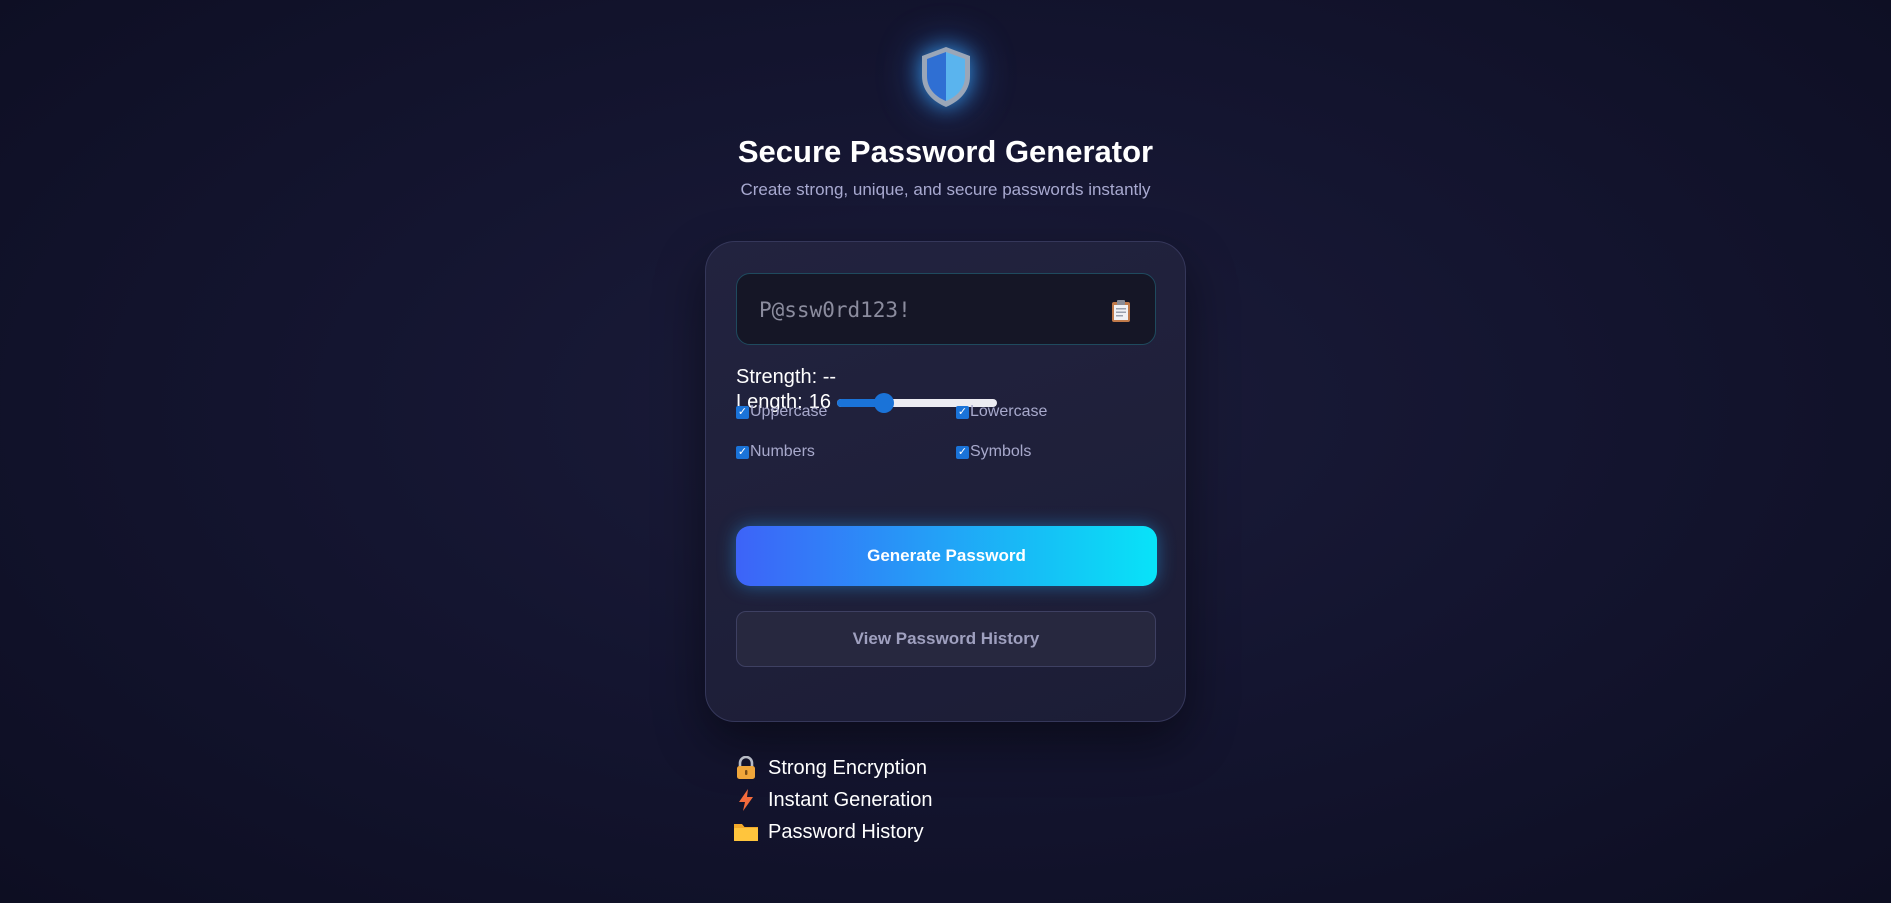  I want to click on generate-password-button: Generate Password, so click(946, 556).